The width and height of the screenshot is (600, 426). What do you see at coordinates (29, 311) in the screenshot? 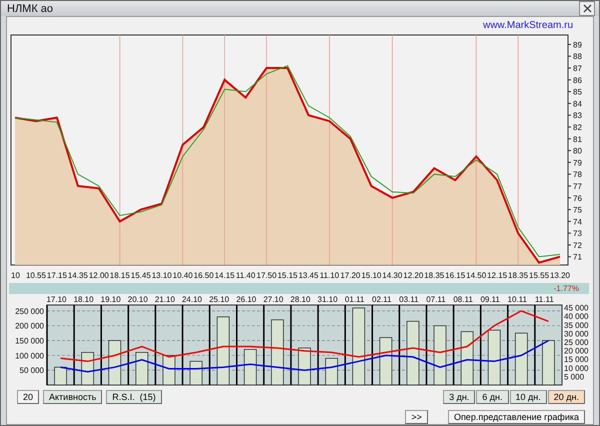
I see `axis-label: 250 000` at bounding box center [29, 311].